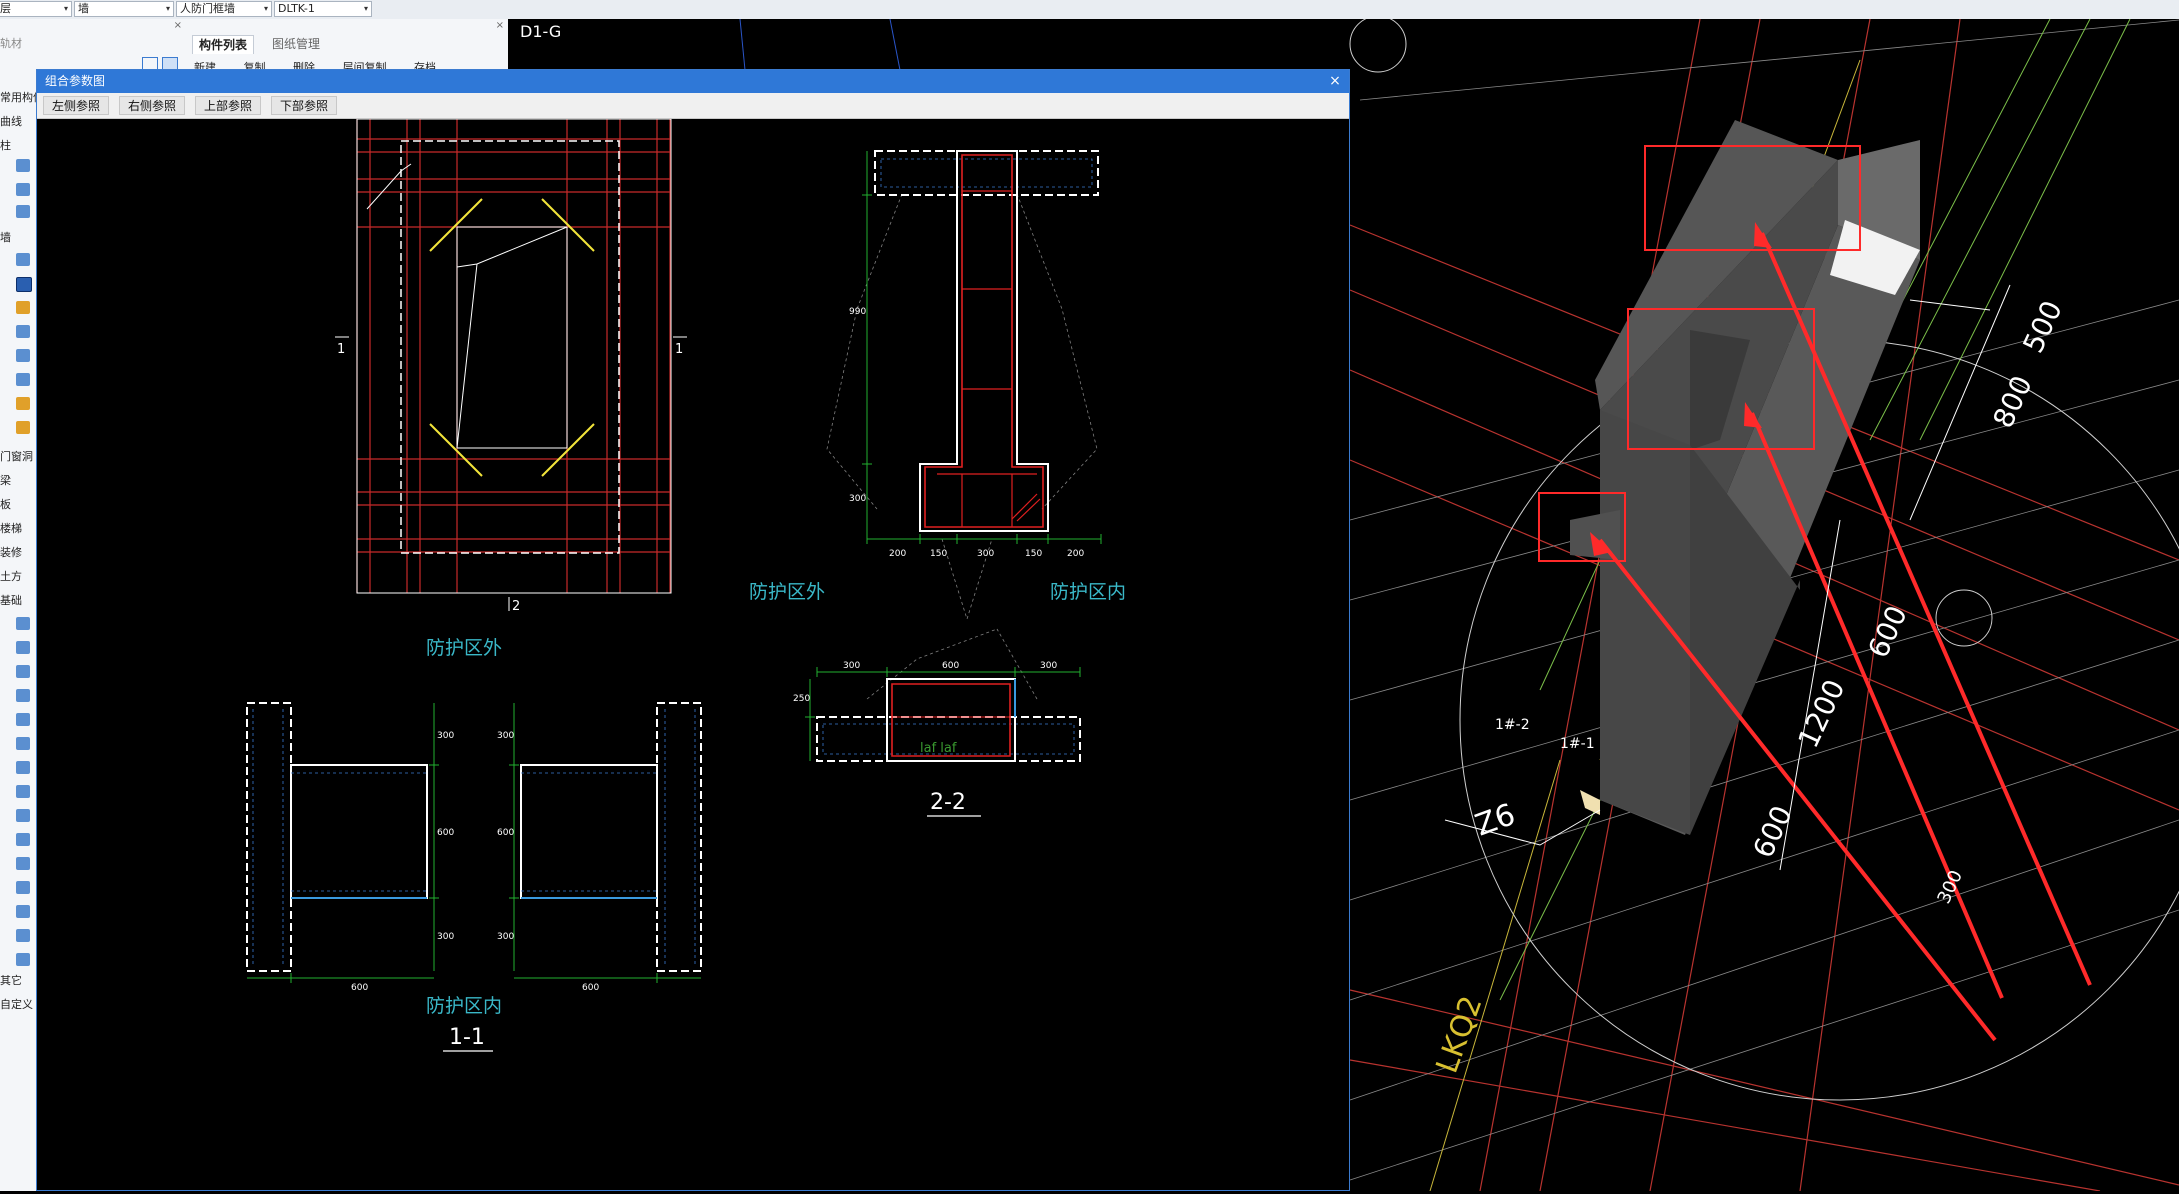  Describe the element at coordinates (23, 959) in the screenshot. I see `misc-icon` at that location.